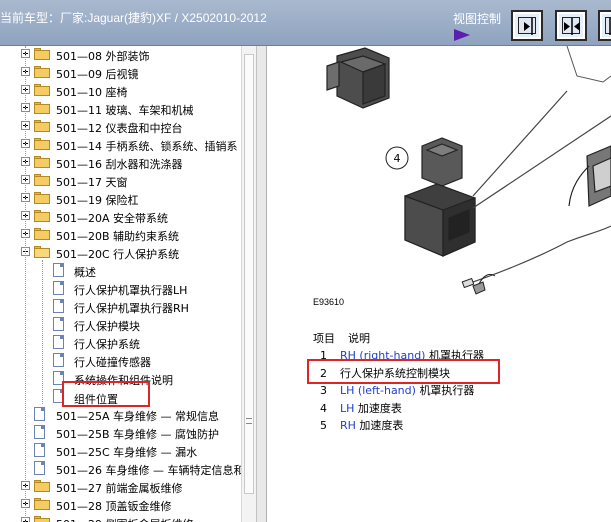 The image size is (611, 522). I want to click on tree-item-label: 501—27 前端金属板维修, so click(119, 488).